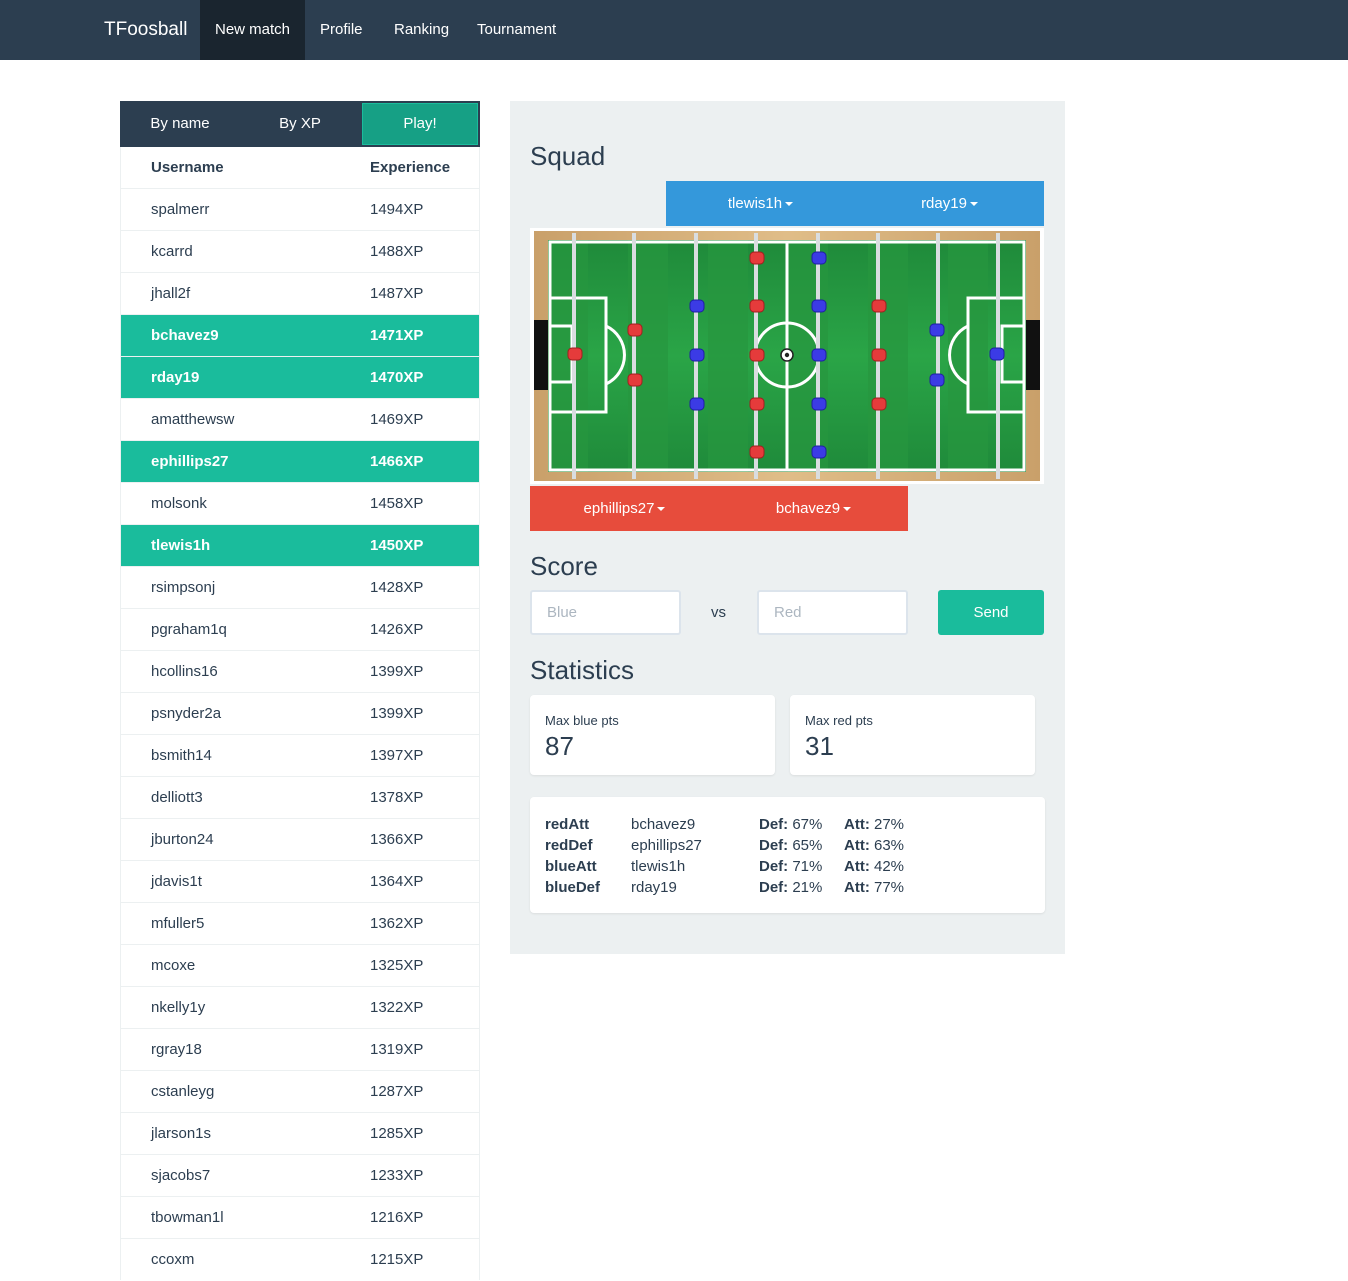  What do you see at coordinates (300, 1007) in the screenshot?
I see `table-row: nkelly1y 1322XP` at bounding box center [300, 1007].